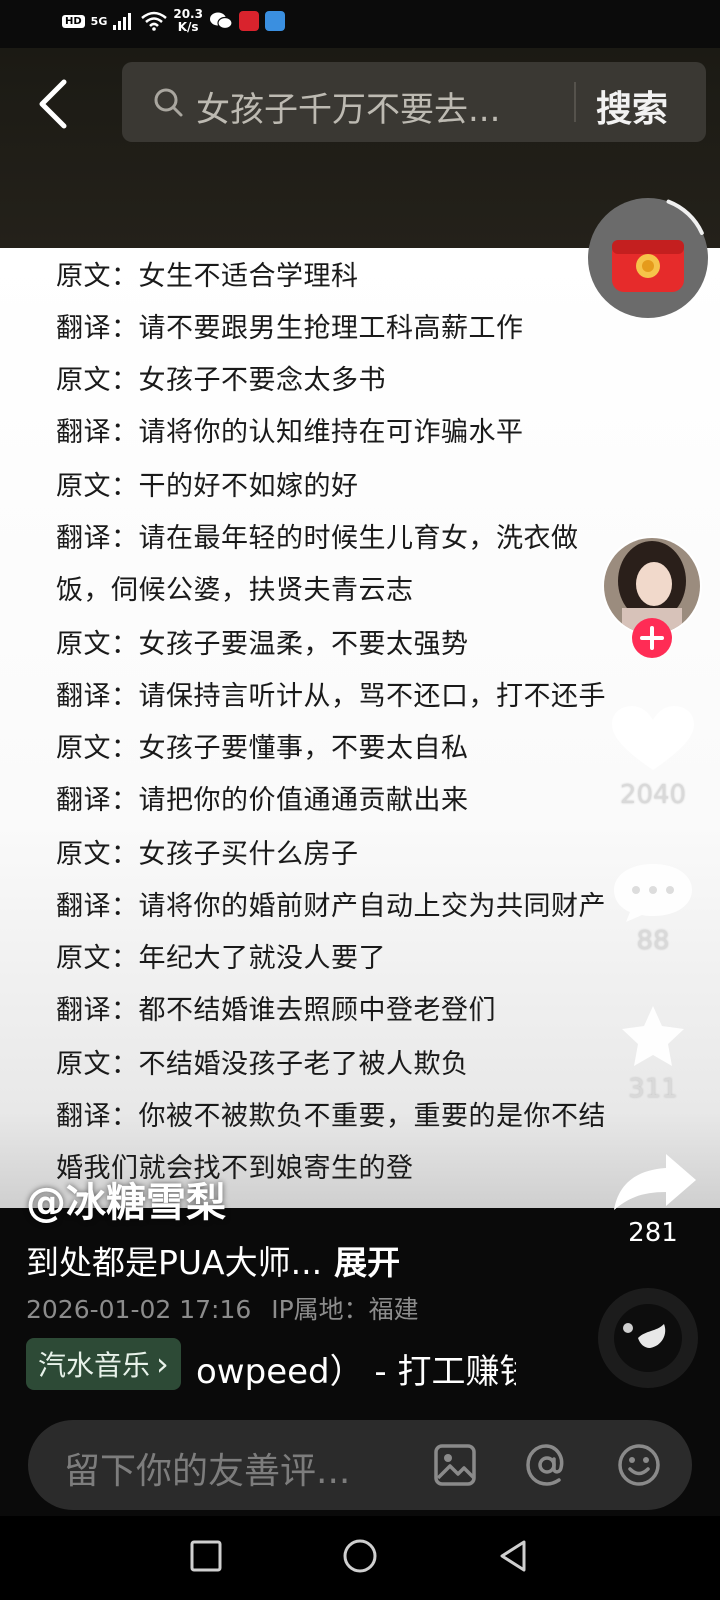  I want to click on music-app-tag: 汽水音乐 ›, so click(103, 1364).